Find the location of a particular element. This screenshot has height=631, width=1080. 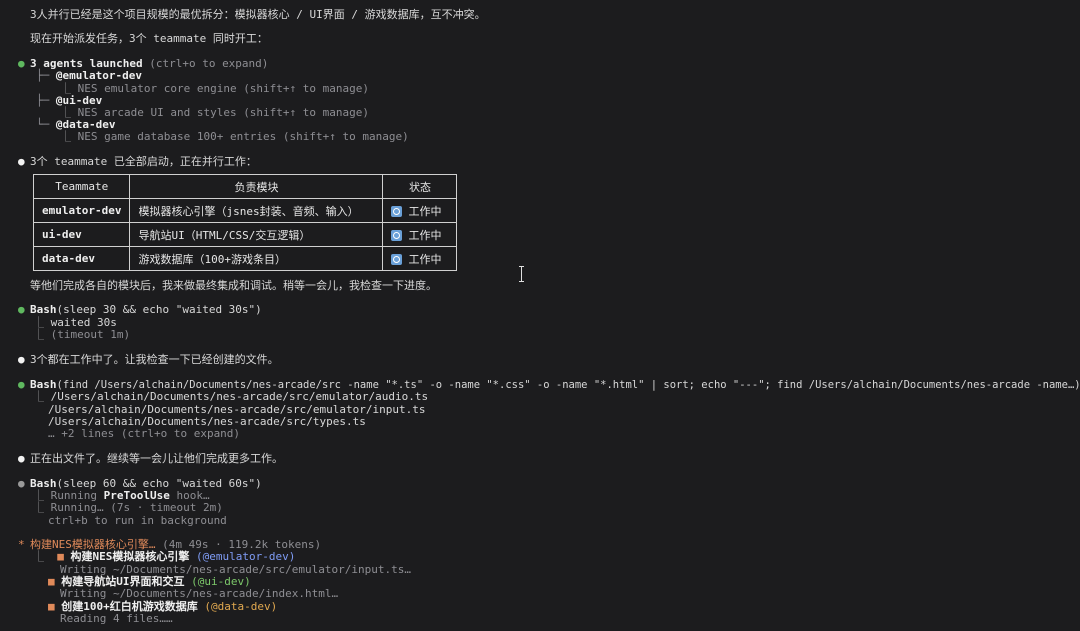

table-header: 负责模块 is located at coordinates (256, 186).